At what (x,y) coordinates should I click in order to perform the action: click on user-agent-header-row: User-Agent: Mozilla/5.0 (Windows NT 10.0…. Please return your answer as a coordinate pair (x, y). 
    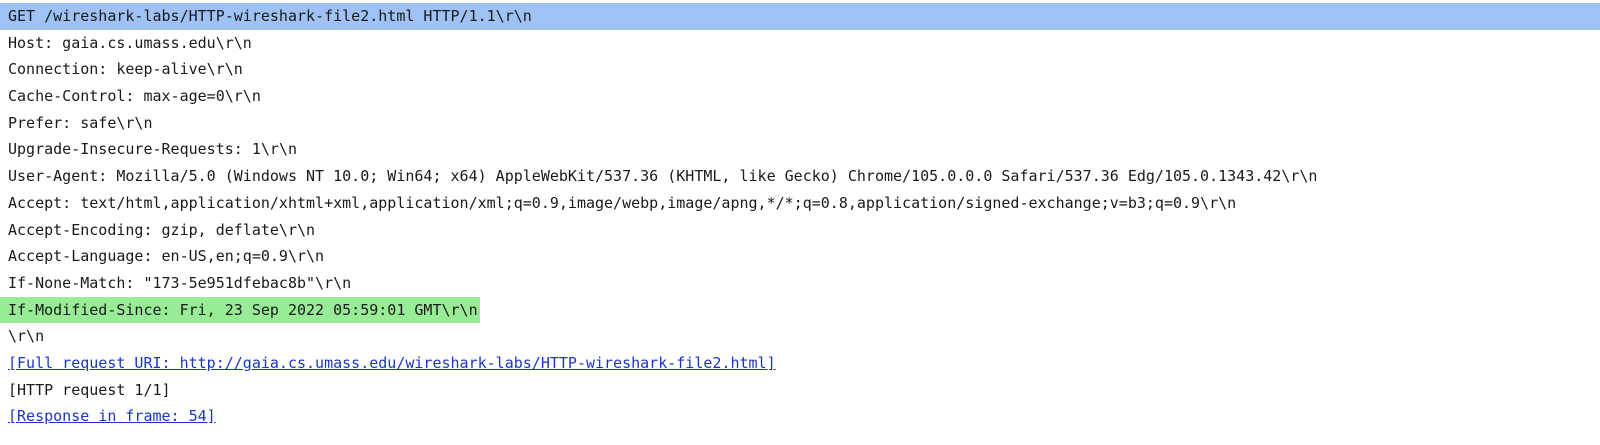
    Looking at the image, I should click on (800, 176).